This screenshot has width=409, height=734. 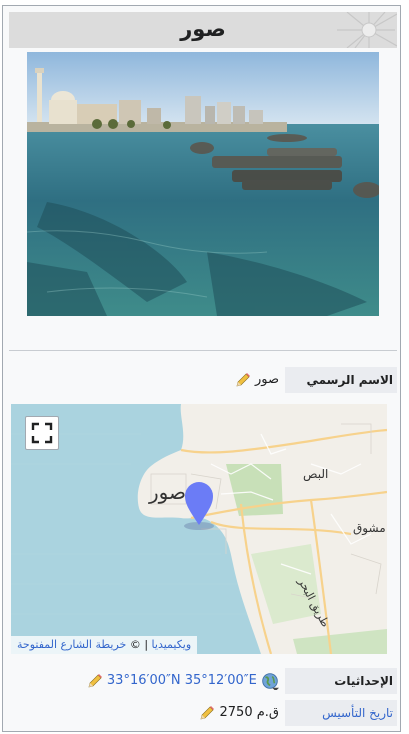 What do you see at coordinates (316, 474) in the screenshot?
I see `map-al-bass-label: البص` at bounding box center [316, 474].